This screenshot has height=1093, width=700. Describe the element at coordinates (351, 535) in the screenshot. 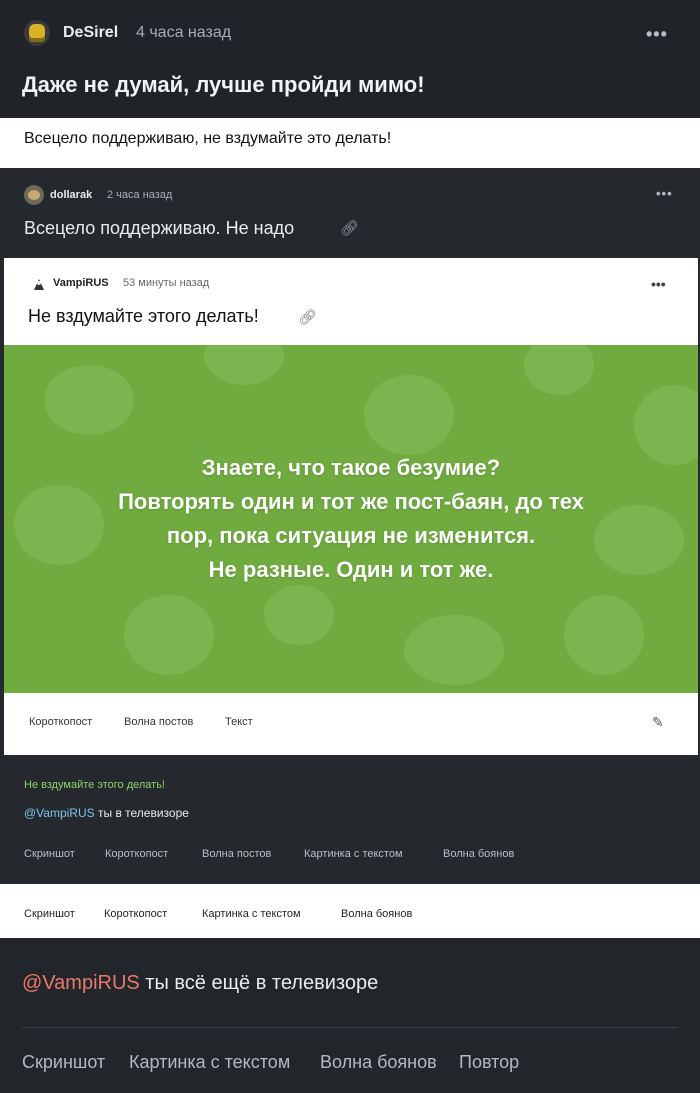

I see `meme-line: пор, пока ситуация не изменится.` at that location.